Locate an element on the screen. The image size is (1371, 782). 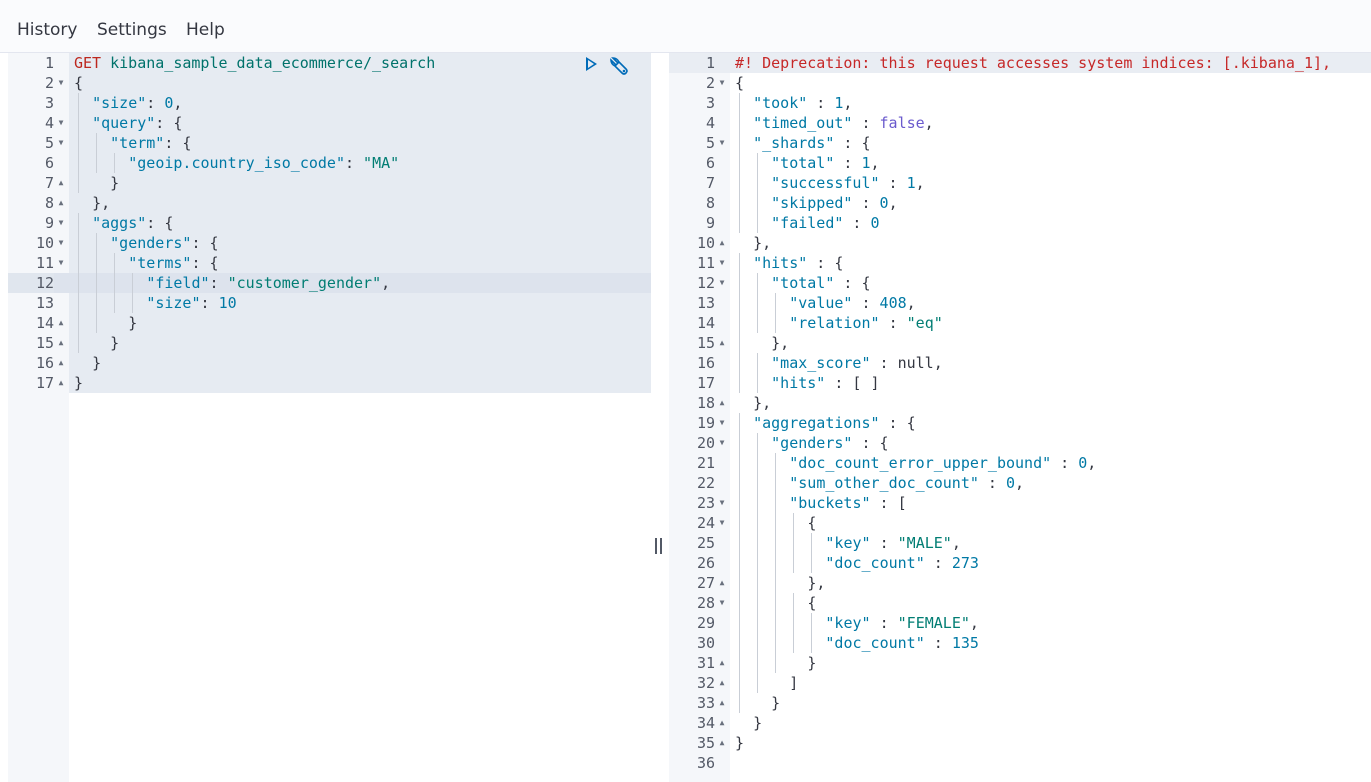
line-number: 9 is located at coordinates (710, 223).